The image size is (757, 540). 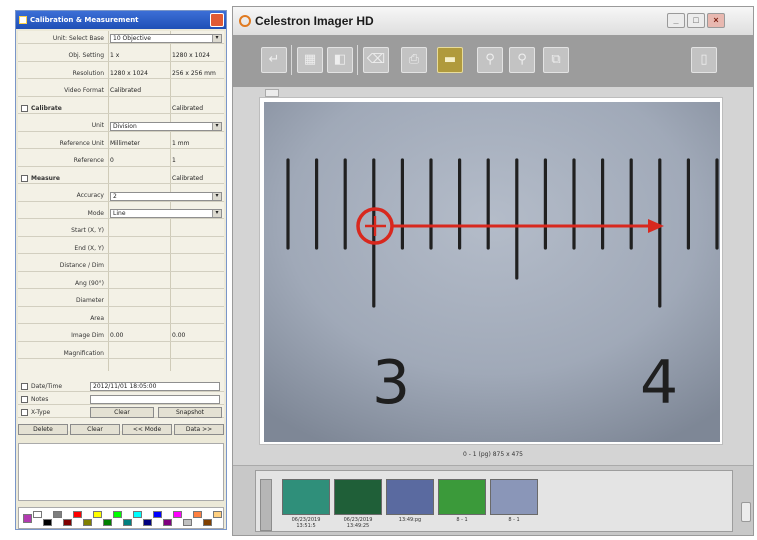 I want to click on notes-row: Notes, so click(x=121, y=399).